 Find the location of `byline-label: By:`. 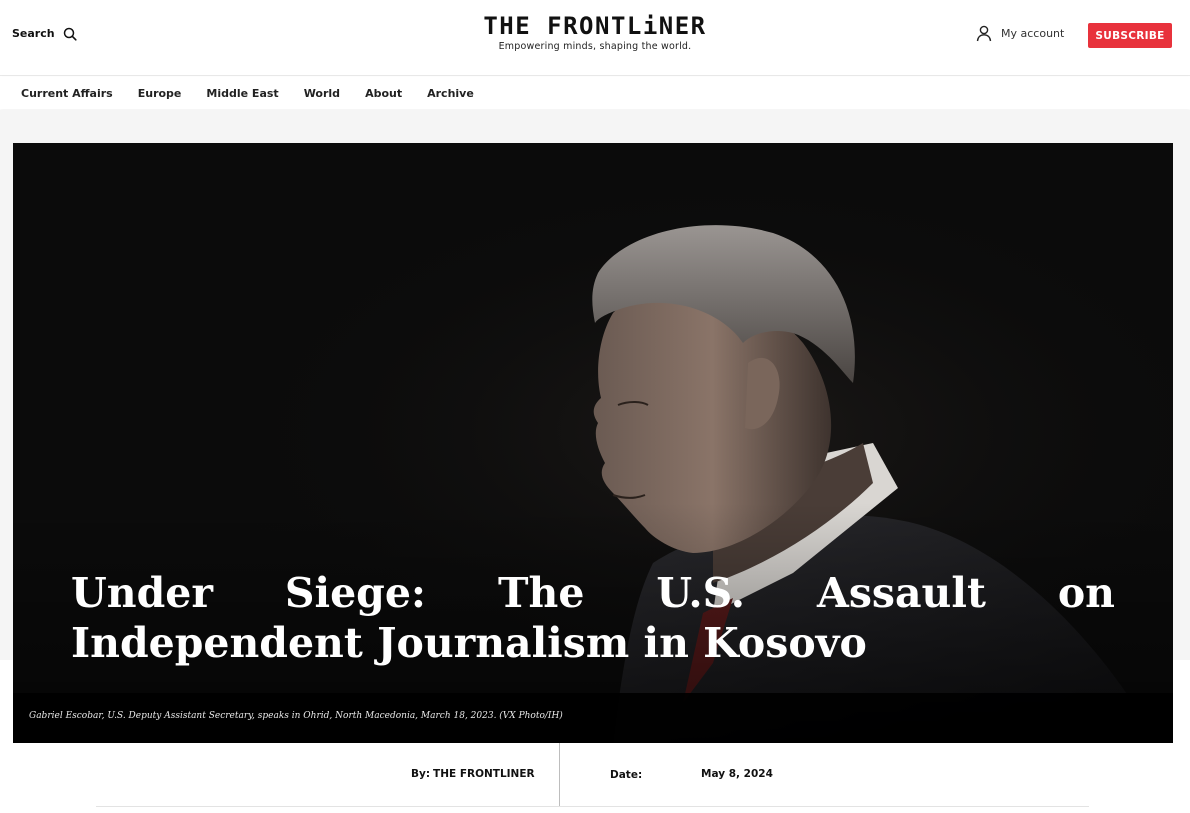

byline-label: By: is located at coordinates (421, 774).